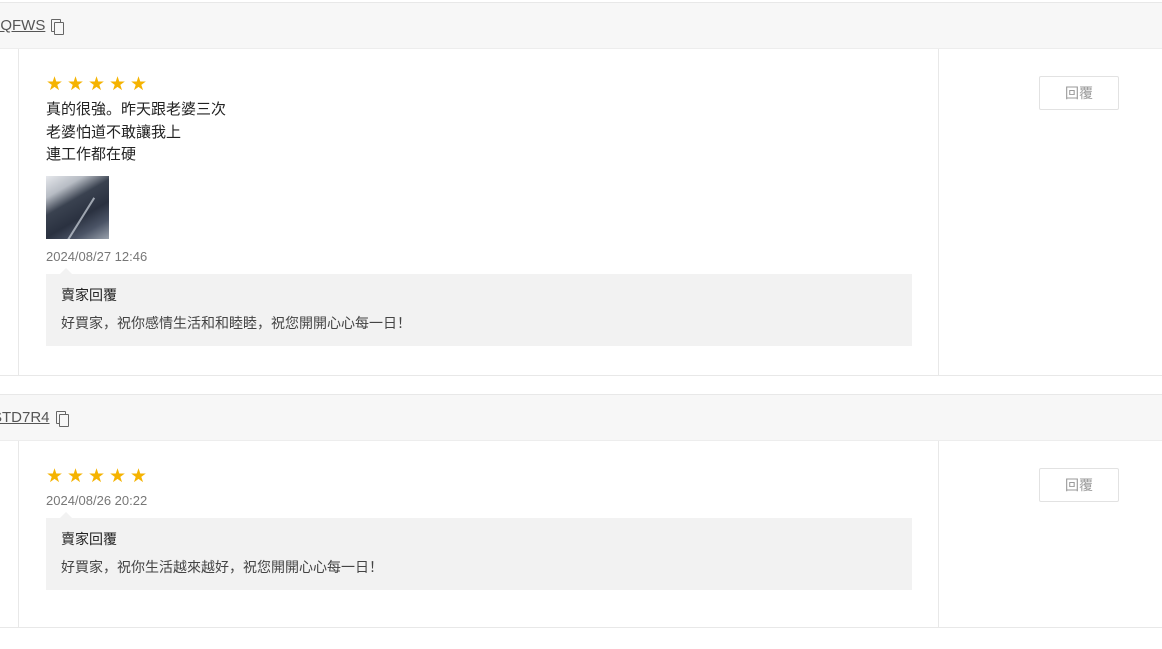 Image resolution: width=1162 pixels, height=649 pixels. What do you see at coordinates (136, 109) in the screenshot?
I see `review-text-line: 真的很強。昨天跟老婆三次` at bounding box center [136, 109].